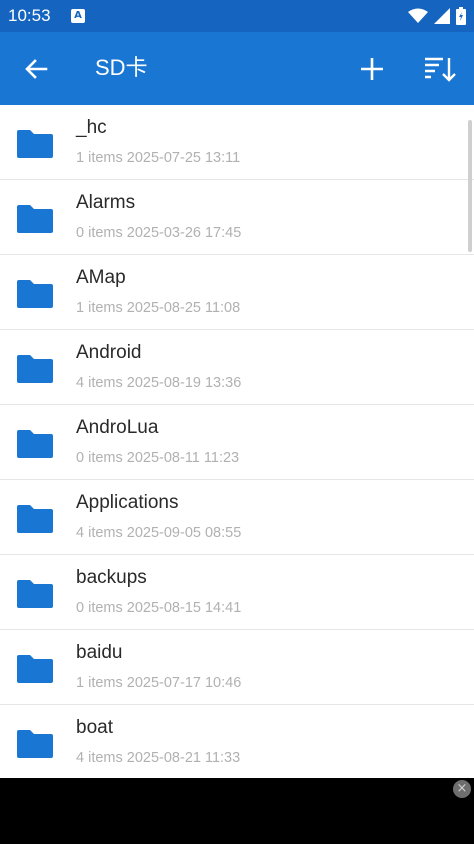  Describe the element at coordinates (237, 667) in the screenshot. I see `folder-row: baidu 1 items 2025-07-17 10:46` at that location.